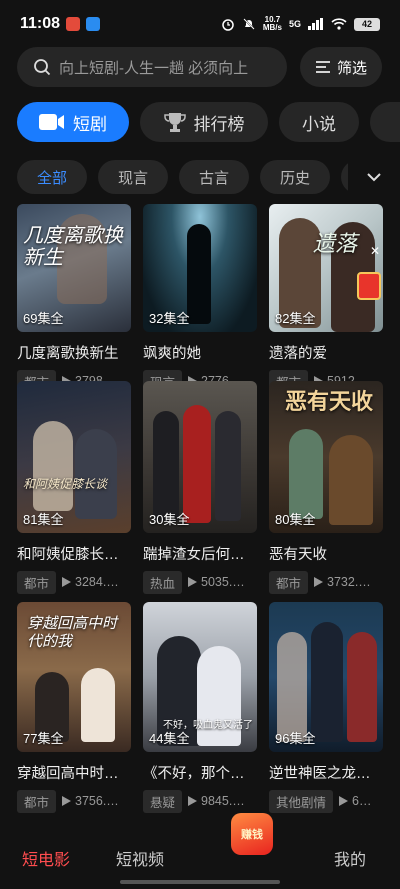 The height and width of the screenshot is (889, 400). I want to click on home-indicator, so click(200, 882).